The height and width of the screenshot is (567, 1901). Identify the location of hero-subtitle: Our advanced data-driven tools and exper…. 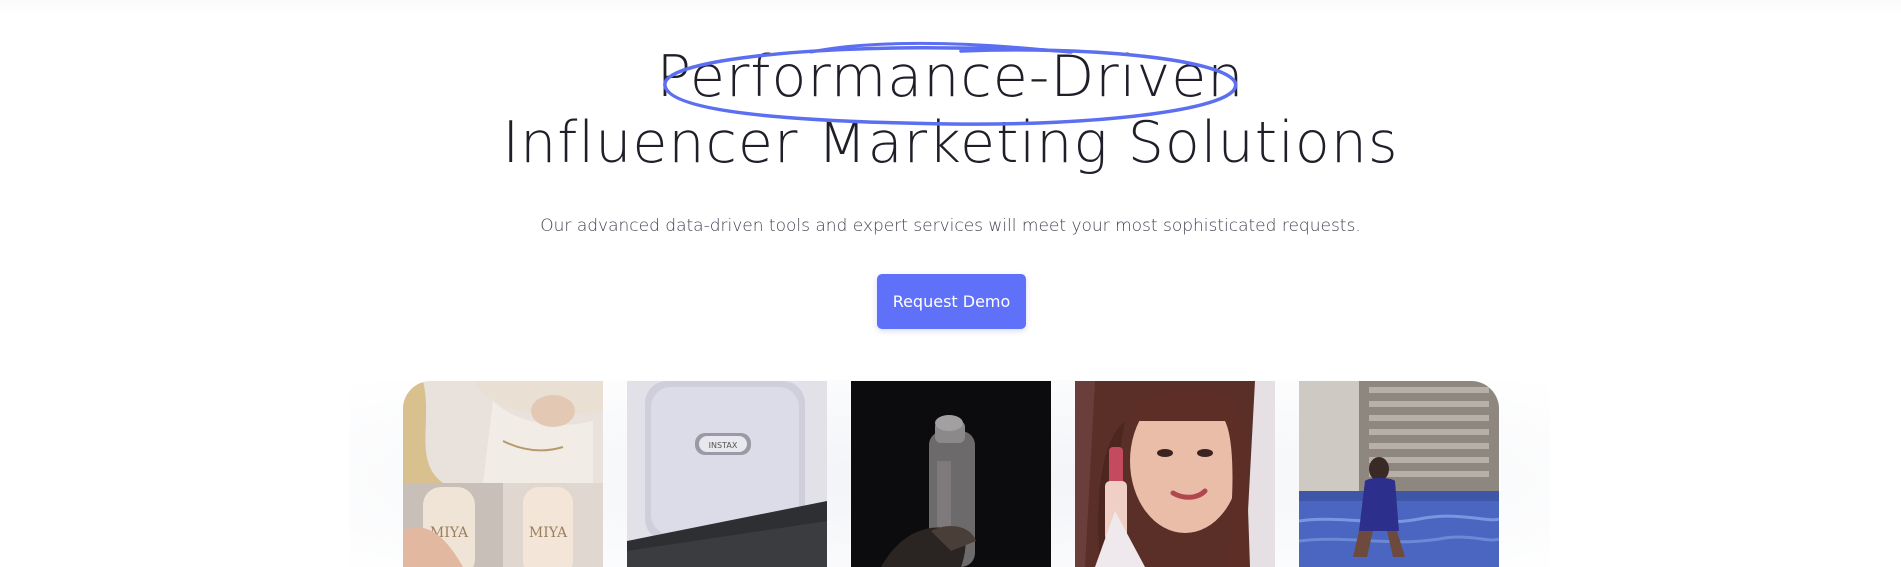
(950, 226).